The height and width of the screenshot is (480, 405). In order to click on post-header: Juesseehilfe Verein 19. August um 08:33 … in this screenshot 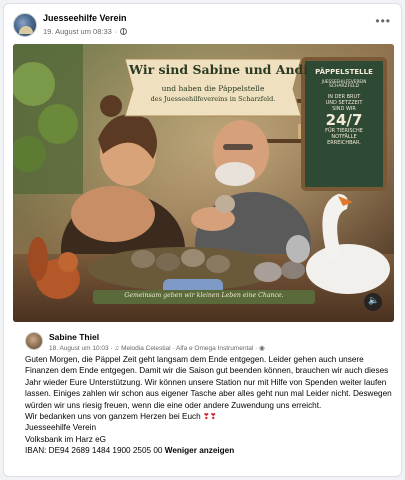, I will do `click(202, 24)`.